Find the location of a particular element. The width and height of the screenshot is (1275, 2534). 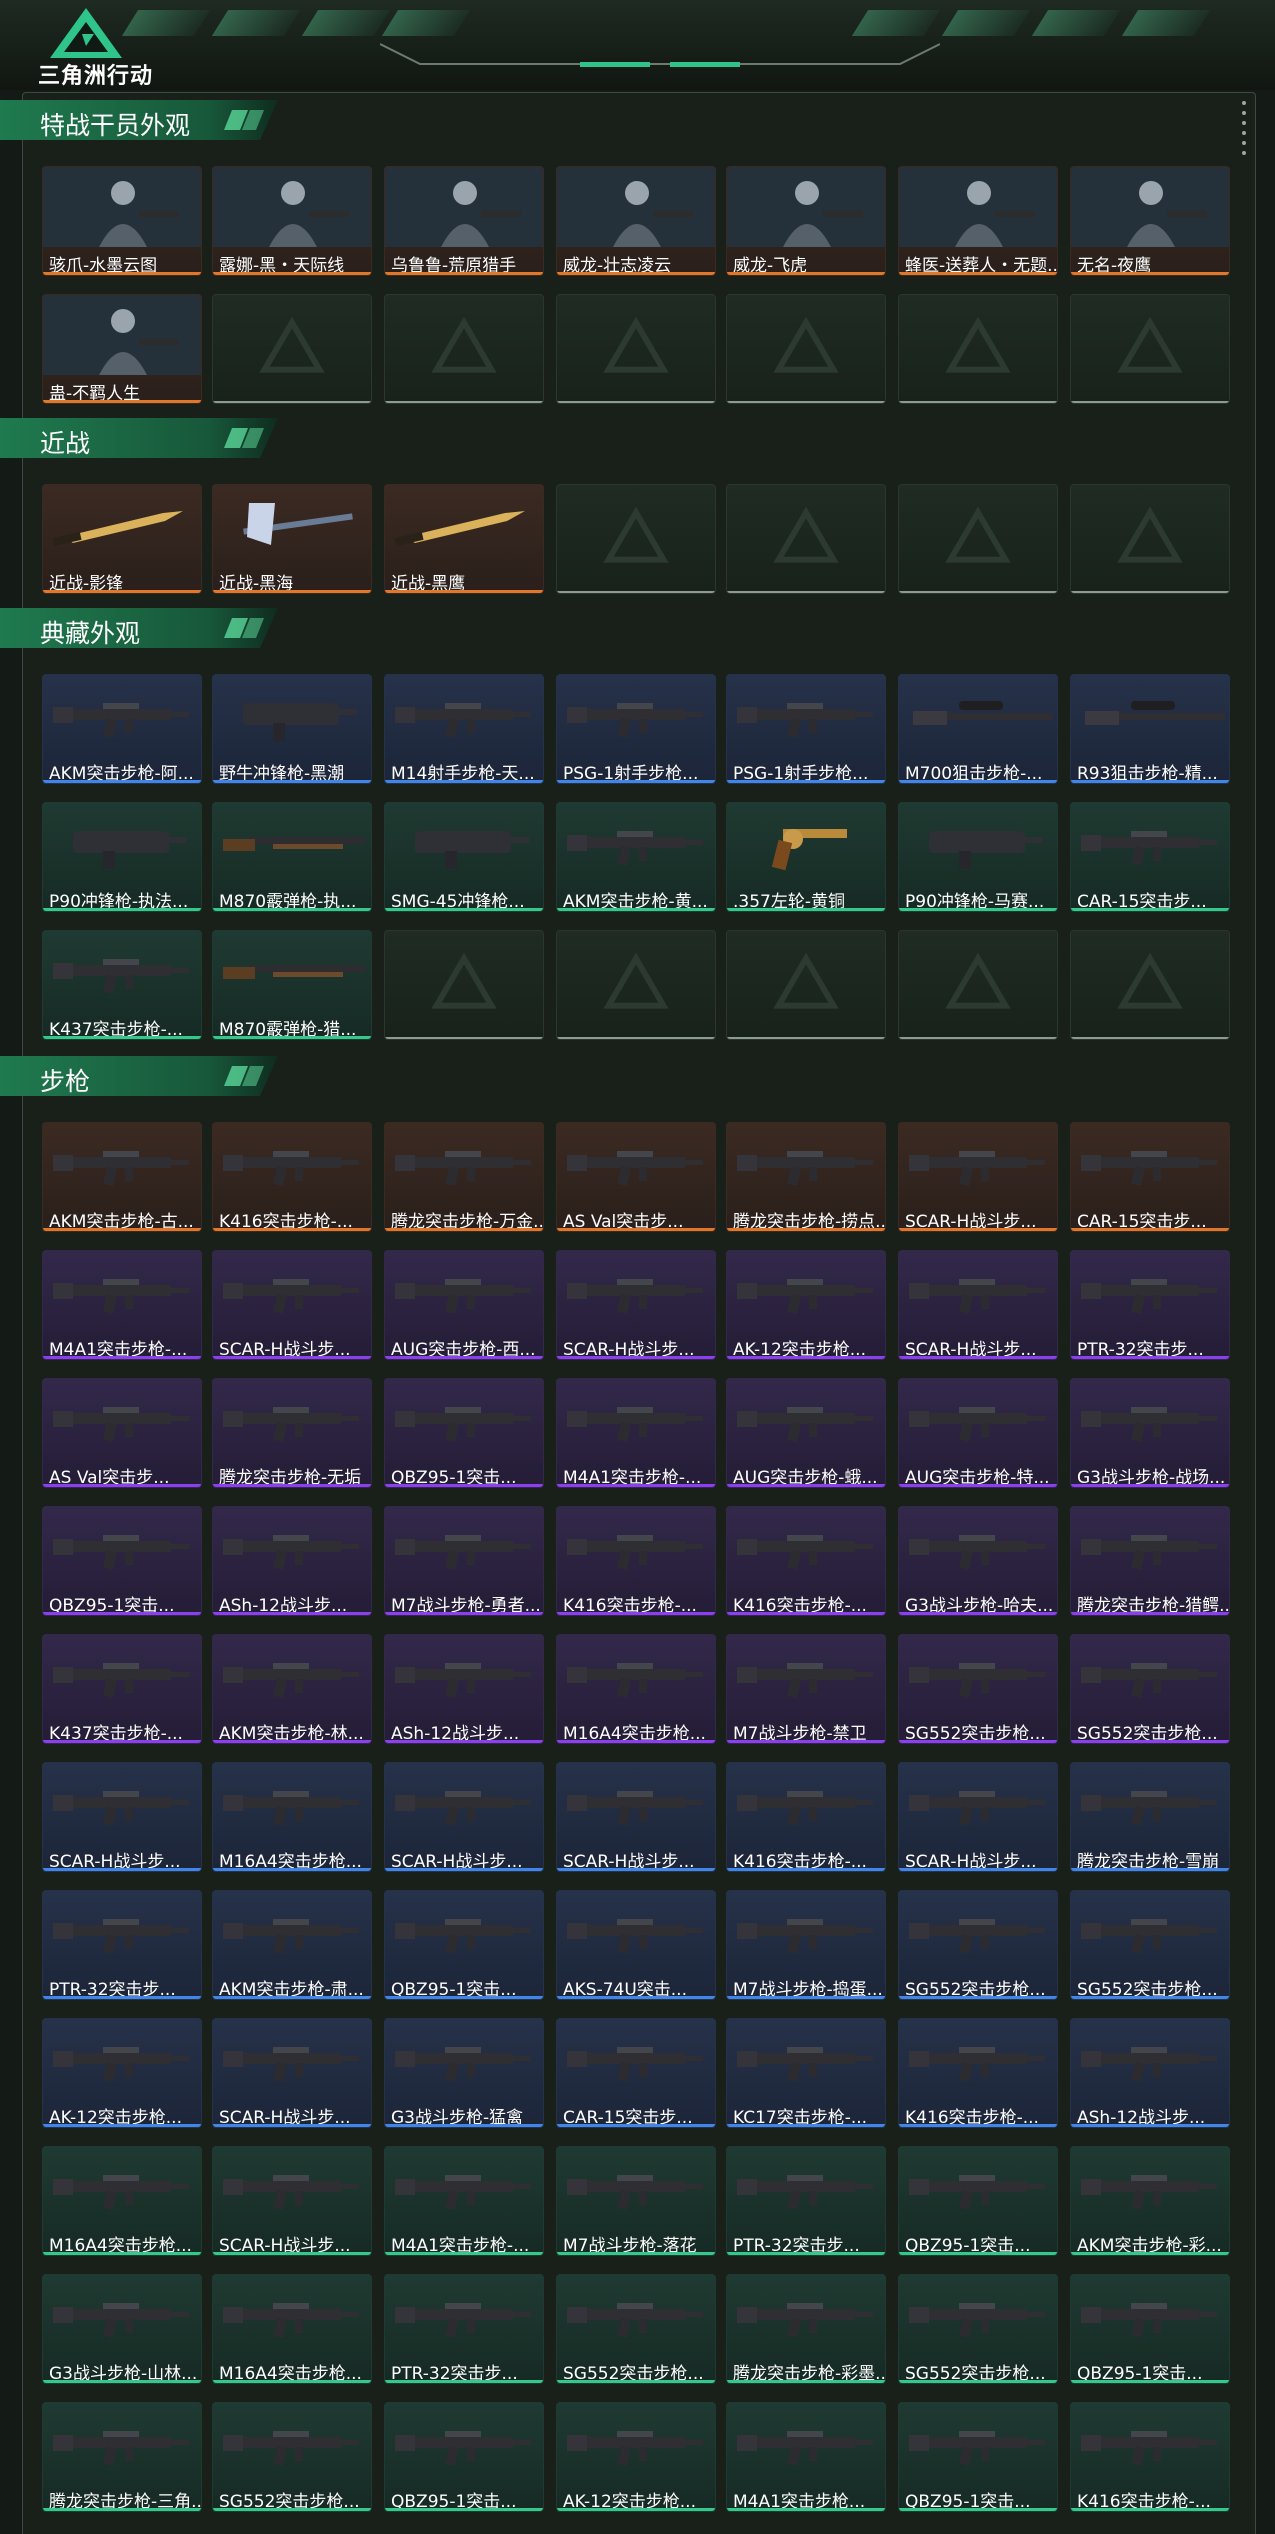

item-card: G3战斗步枪-猛禽 is located at coordinates (464, 2073).